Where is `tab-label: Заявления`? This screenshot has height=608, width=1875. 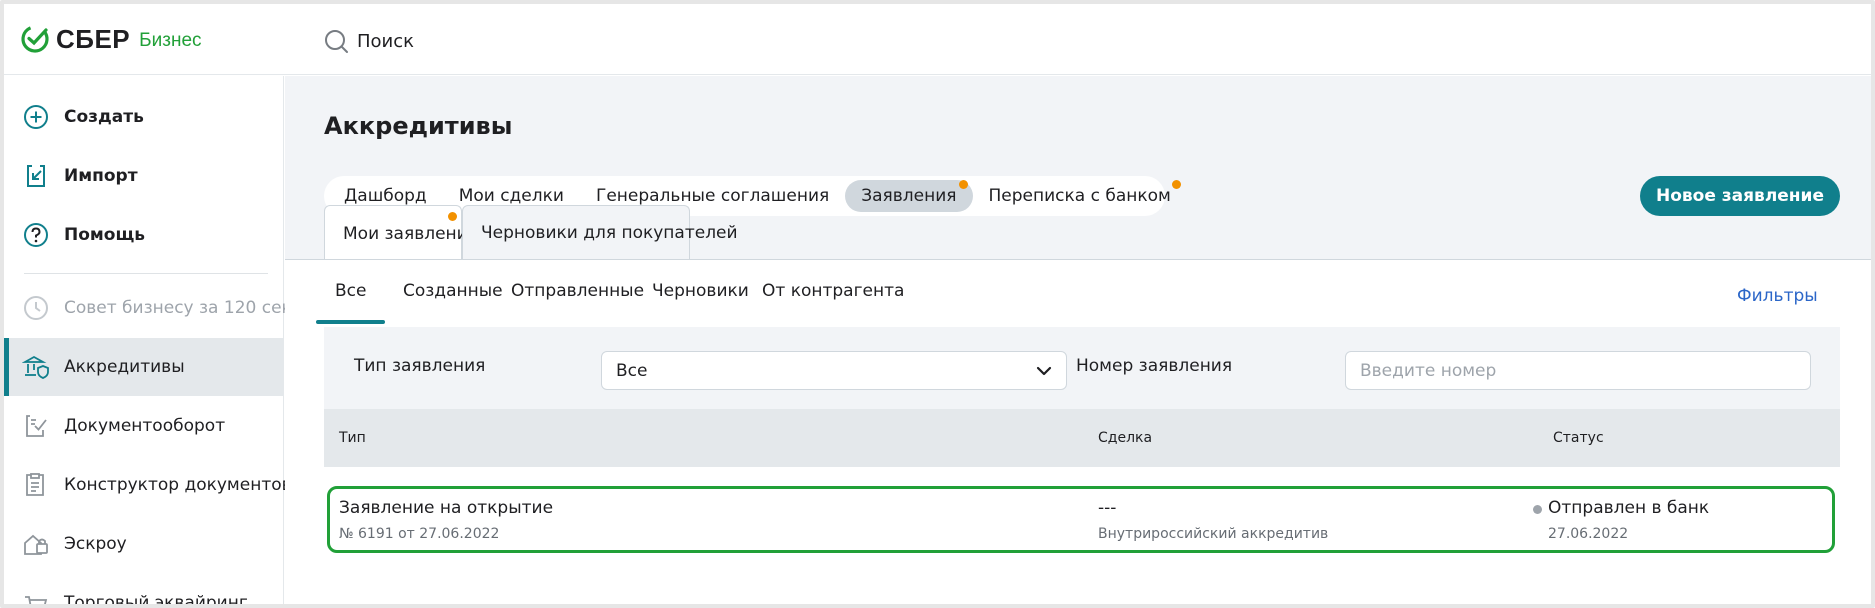 tab-label: Заявления is located at coordinates (909, 196).